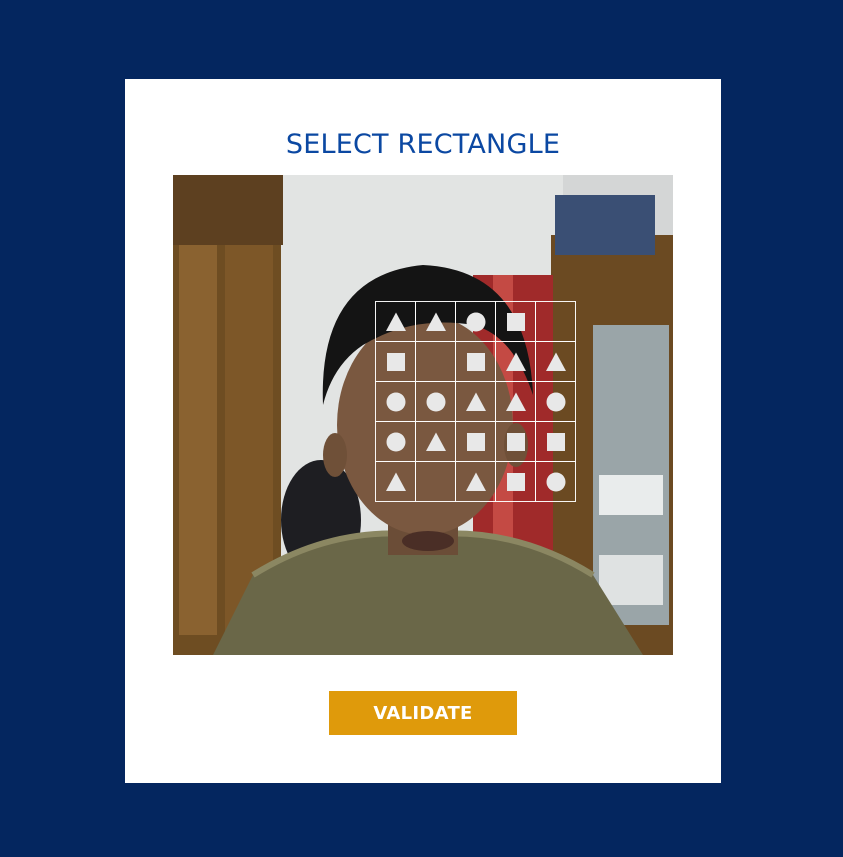 This screenshot has width=843, height=857. I want to click on shape-grid, so click(475, 401).